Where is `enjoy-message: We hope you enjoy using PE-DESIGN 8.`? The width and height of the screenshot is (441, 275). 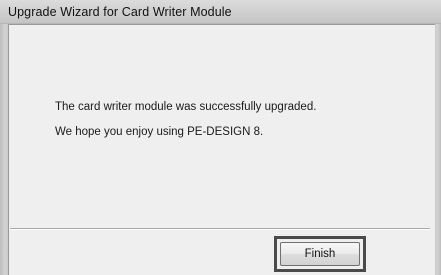
enjoy-message: We hope you enjoy using PE-DESIGN 8. is located at coordinates (159, 132).